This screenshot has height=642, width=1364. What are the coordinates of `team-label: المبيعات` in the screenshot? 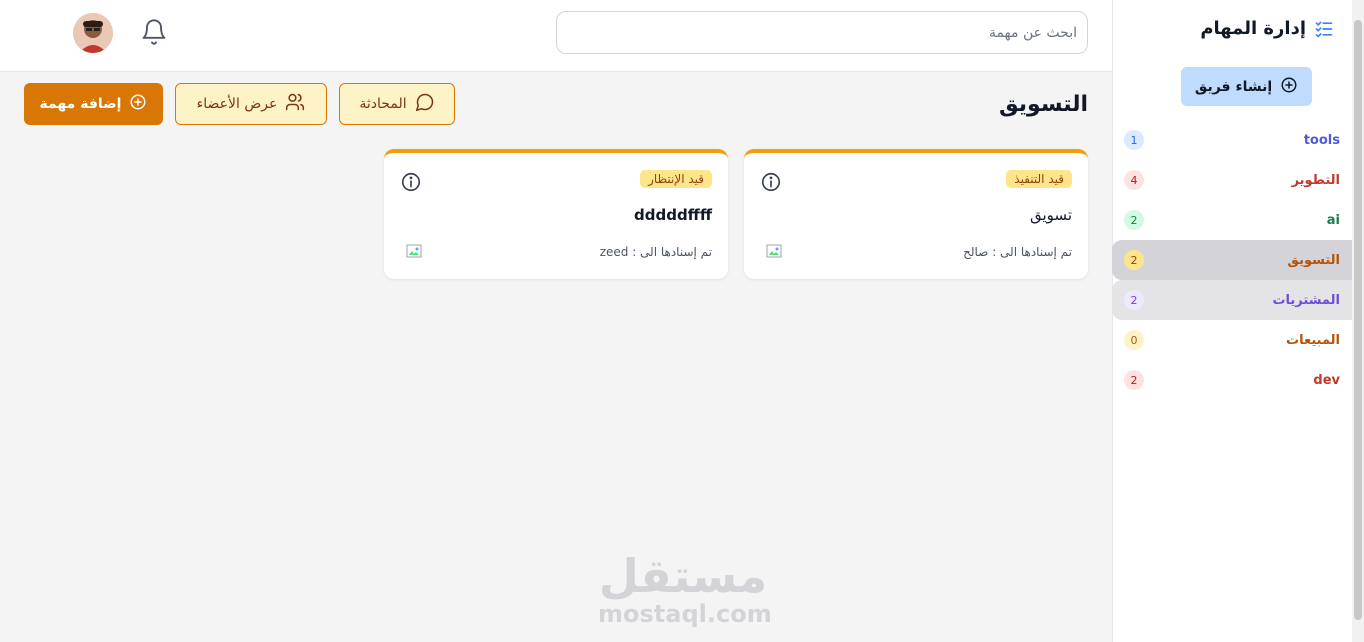 It's located at (1313, 340).